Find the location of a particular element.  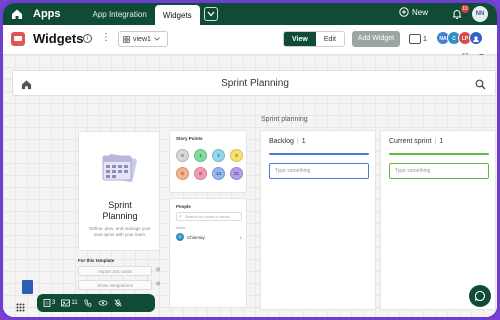

info-icon: i is located at coordinates (87, 38).